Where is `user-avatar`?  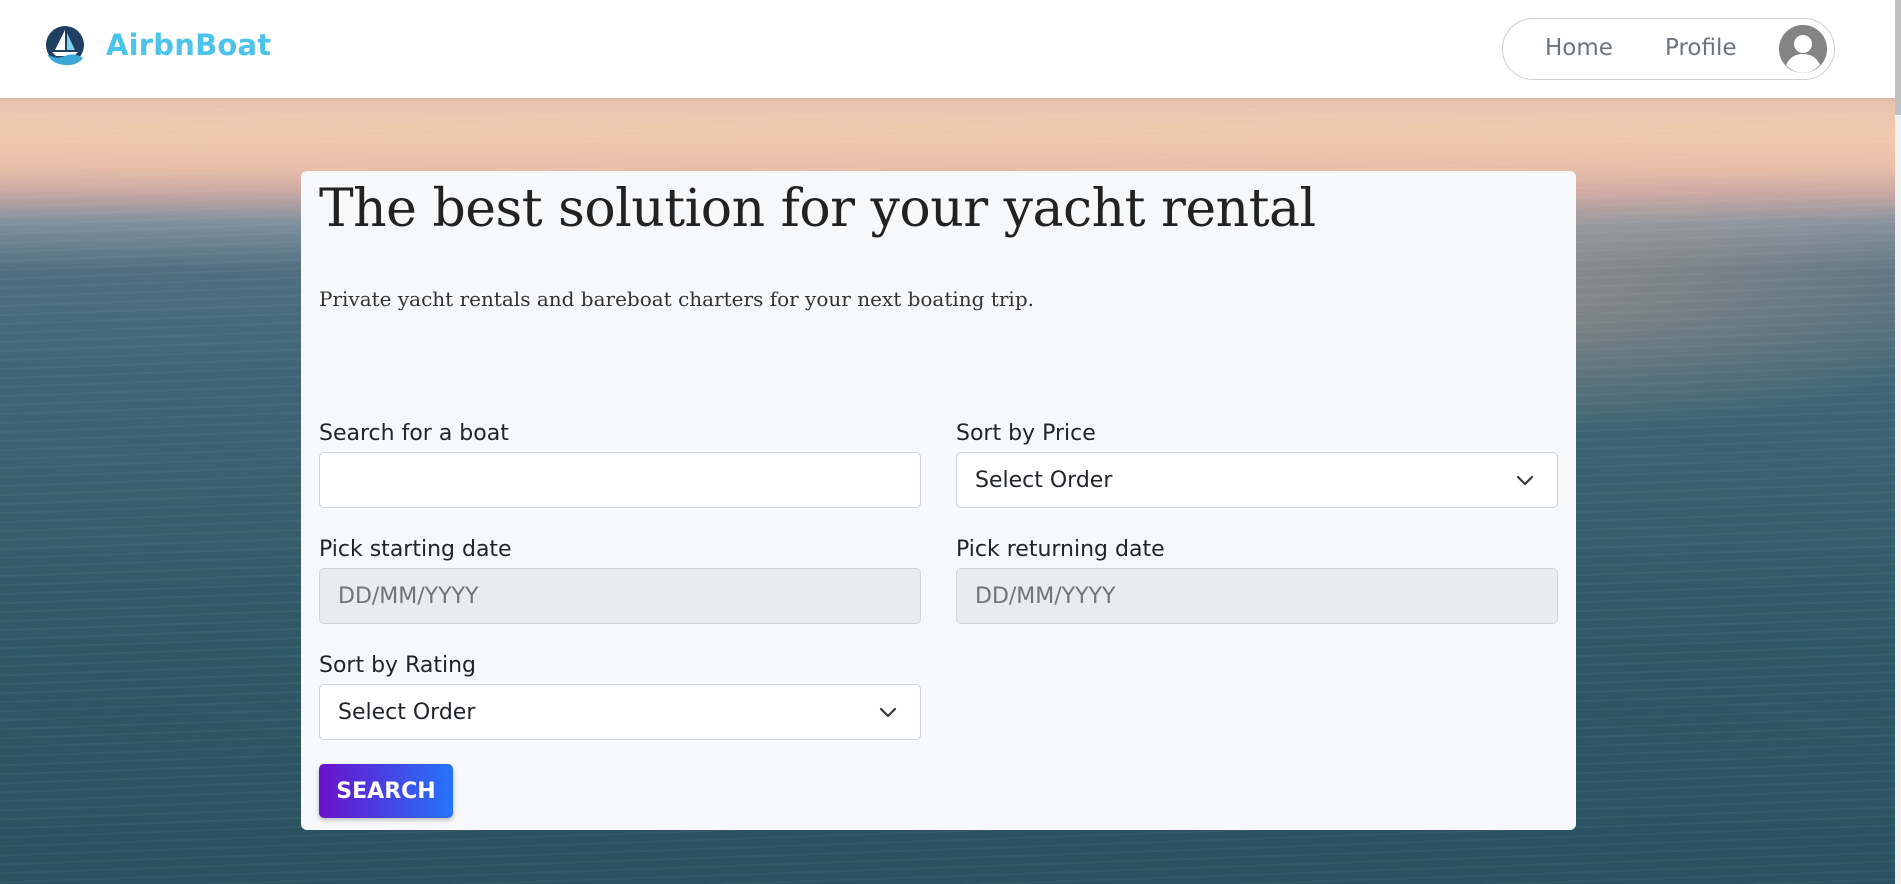
user-avatar is located at coordinates (1803, 49).